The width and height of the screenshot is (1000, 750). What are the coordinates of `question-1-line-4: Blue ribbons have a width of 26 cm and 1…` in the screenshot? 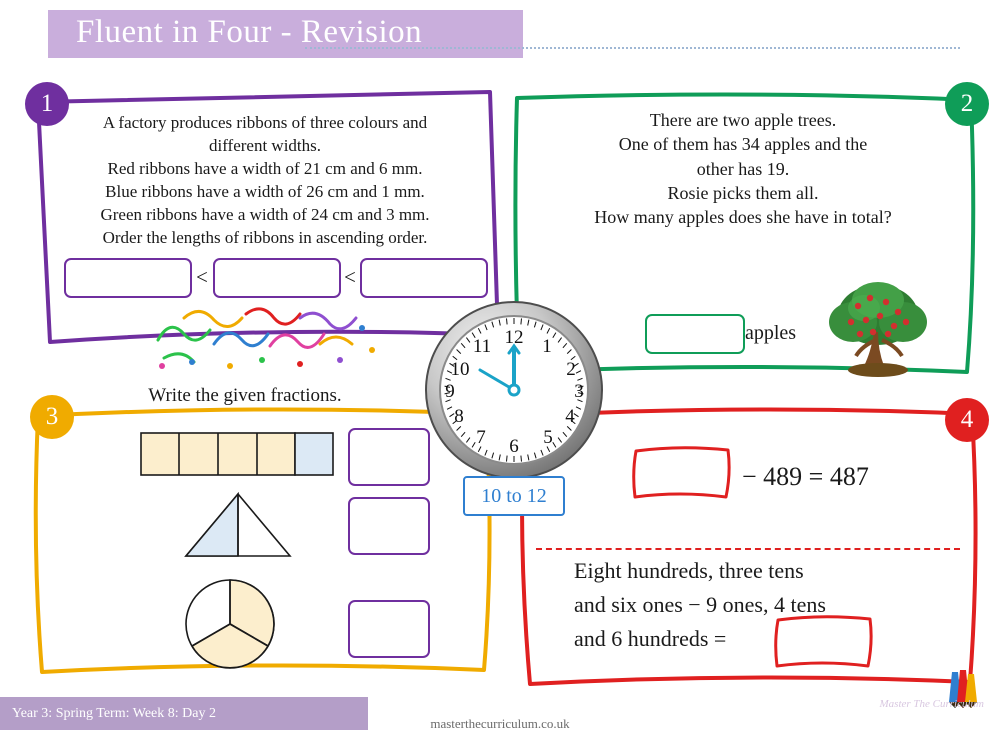 It's located at (265, 191).